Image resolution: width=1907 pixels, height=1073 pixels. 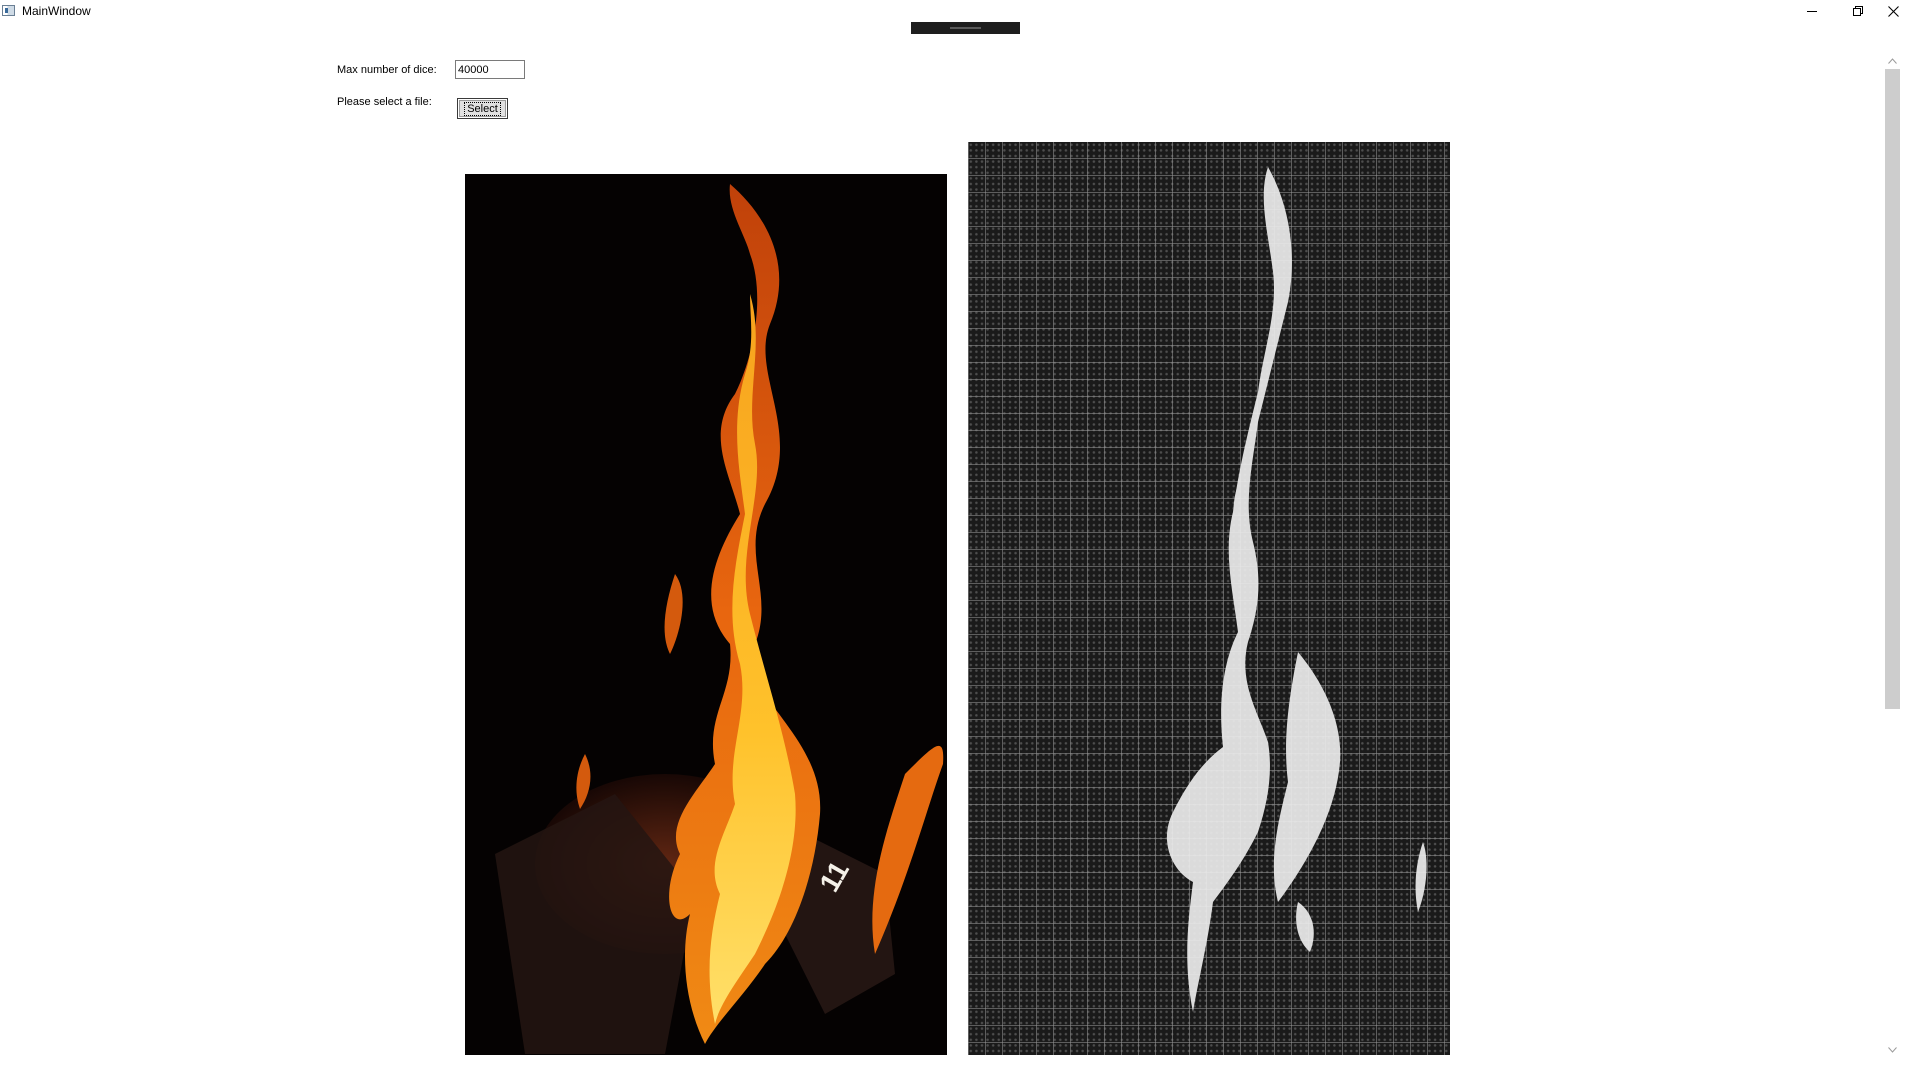 I want to click on scrollbar-thumb, so click(x=1892, y=389).